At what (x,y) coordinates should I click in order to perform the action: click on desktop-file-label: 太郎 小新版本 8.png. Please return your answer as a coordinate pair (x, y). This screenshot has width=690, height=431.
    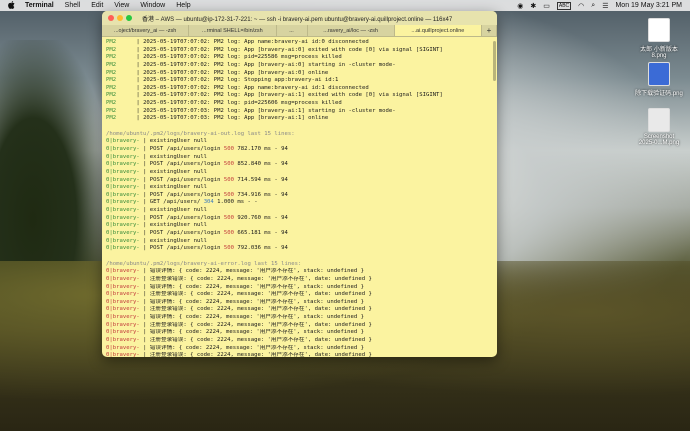
    Looking at the image, I should click on (659, 53).